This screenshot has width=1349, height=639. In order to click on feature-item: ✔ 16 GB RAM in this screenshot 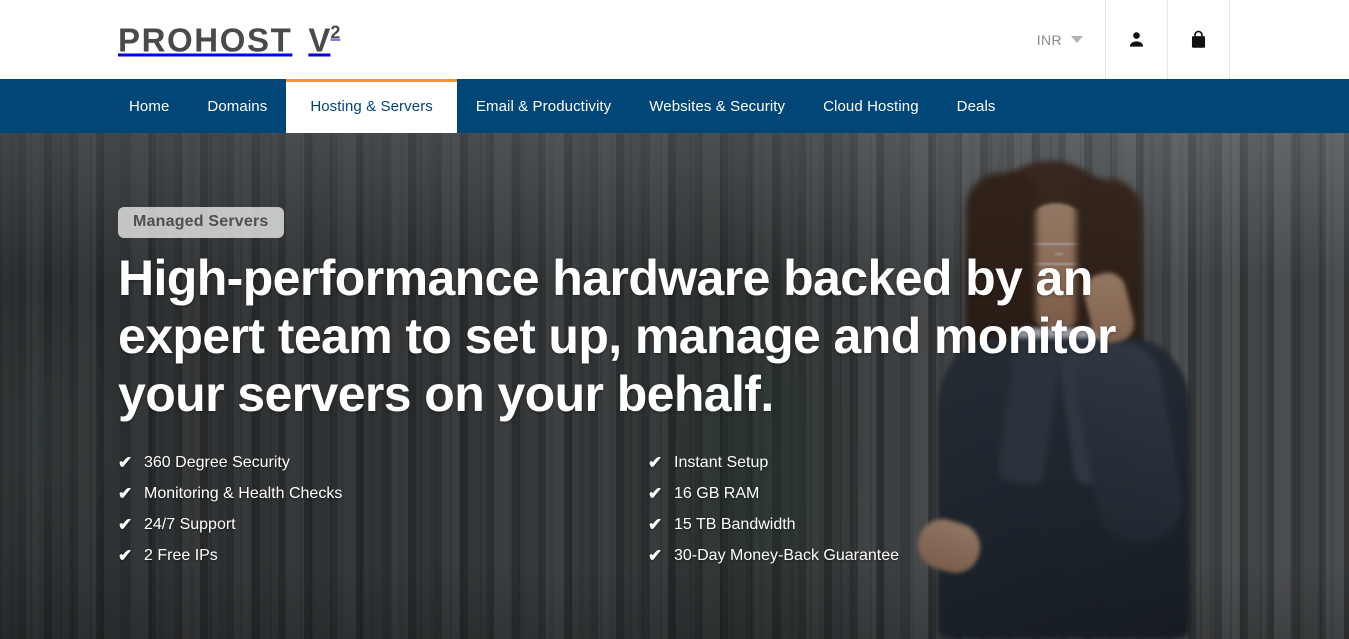, I will do `click(913, 493)`.